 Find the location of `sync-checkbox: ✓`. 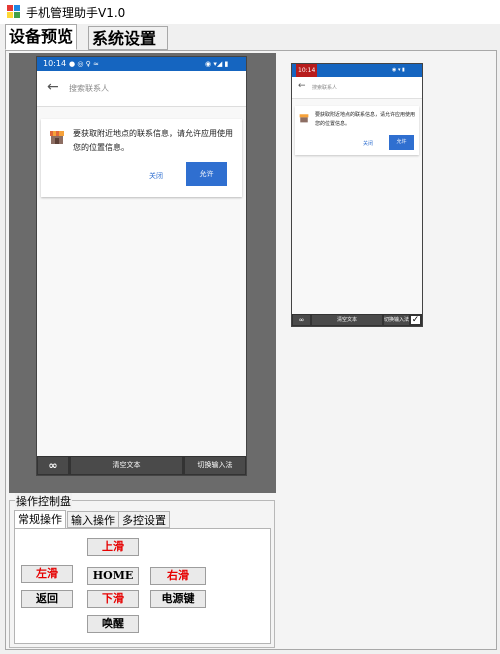

sync-checkbox: ✓ is located at coordinates (415, 320).